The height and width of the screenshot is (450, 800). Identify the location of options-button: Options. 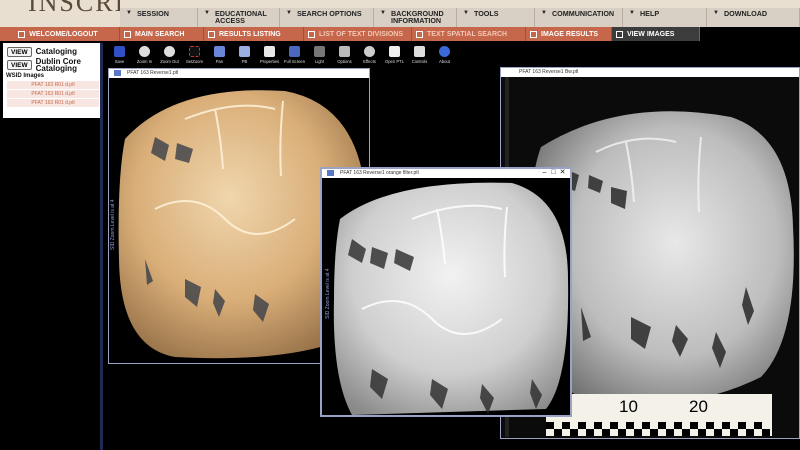
(344, 57).